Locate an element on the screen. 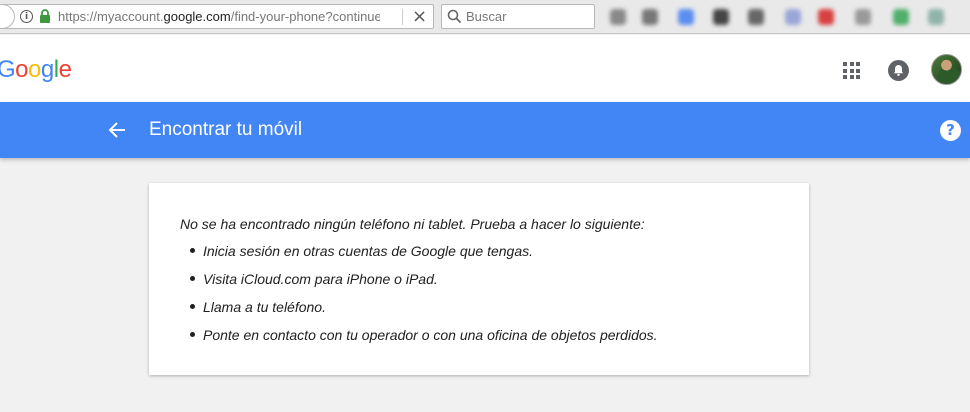 The image size is (970, 412). browser-search-box: Buscar is located at coordinates (518, 16).